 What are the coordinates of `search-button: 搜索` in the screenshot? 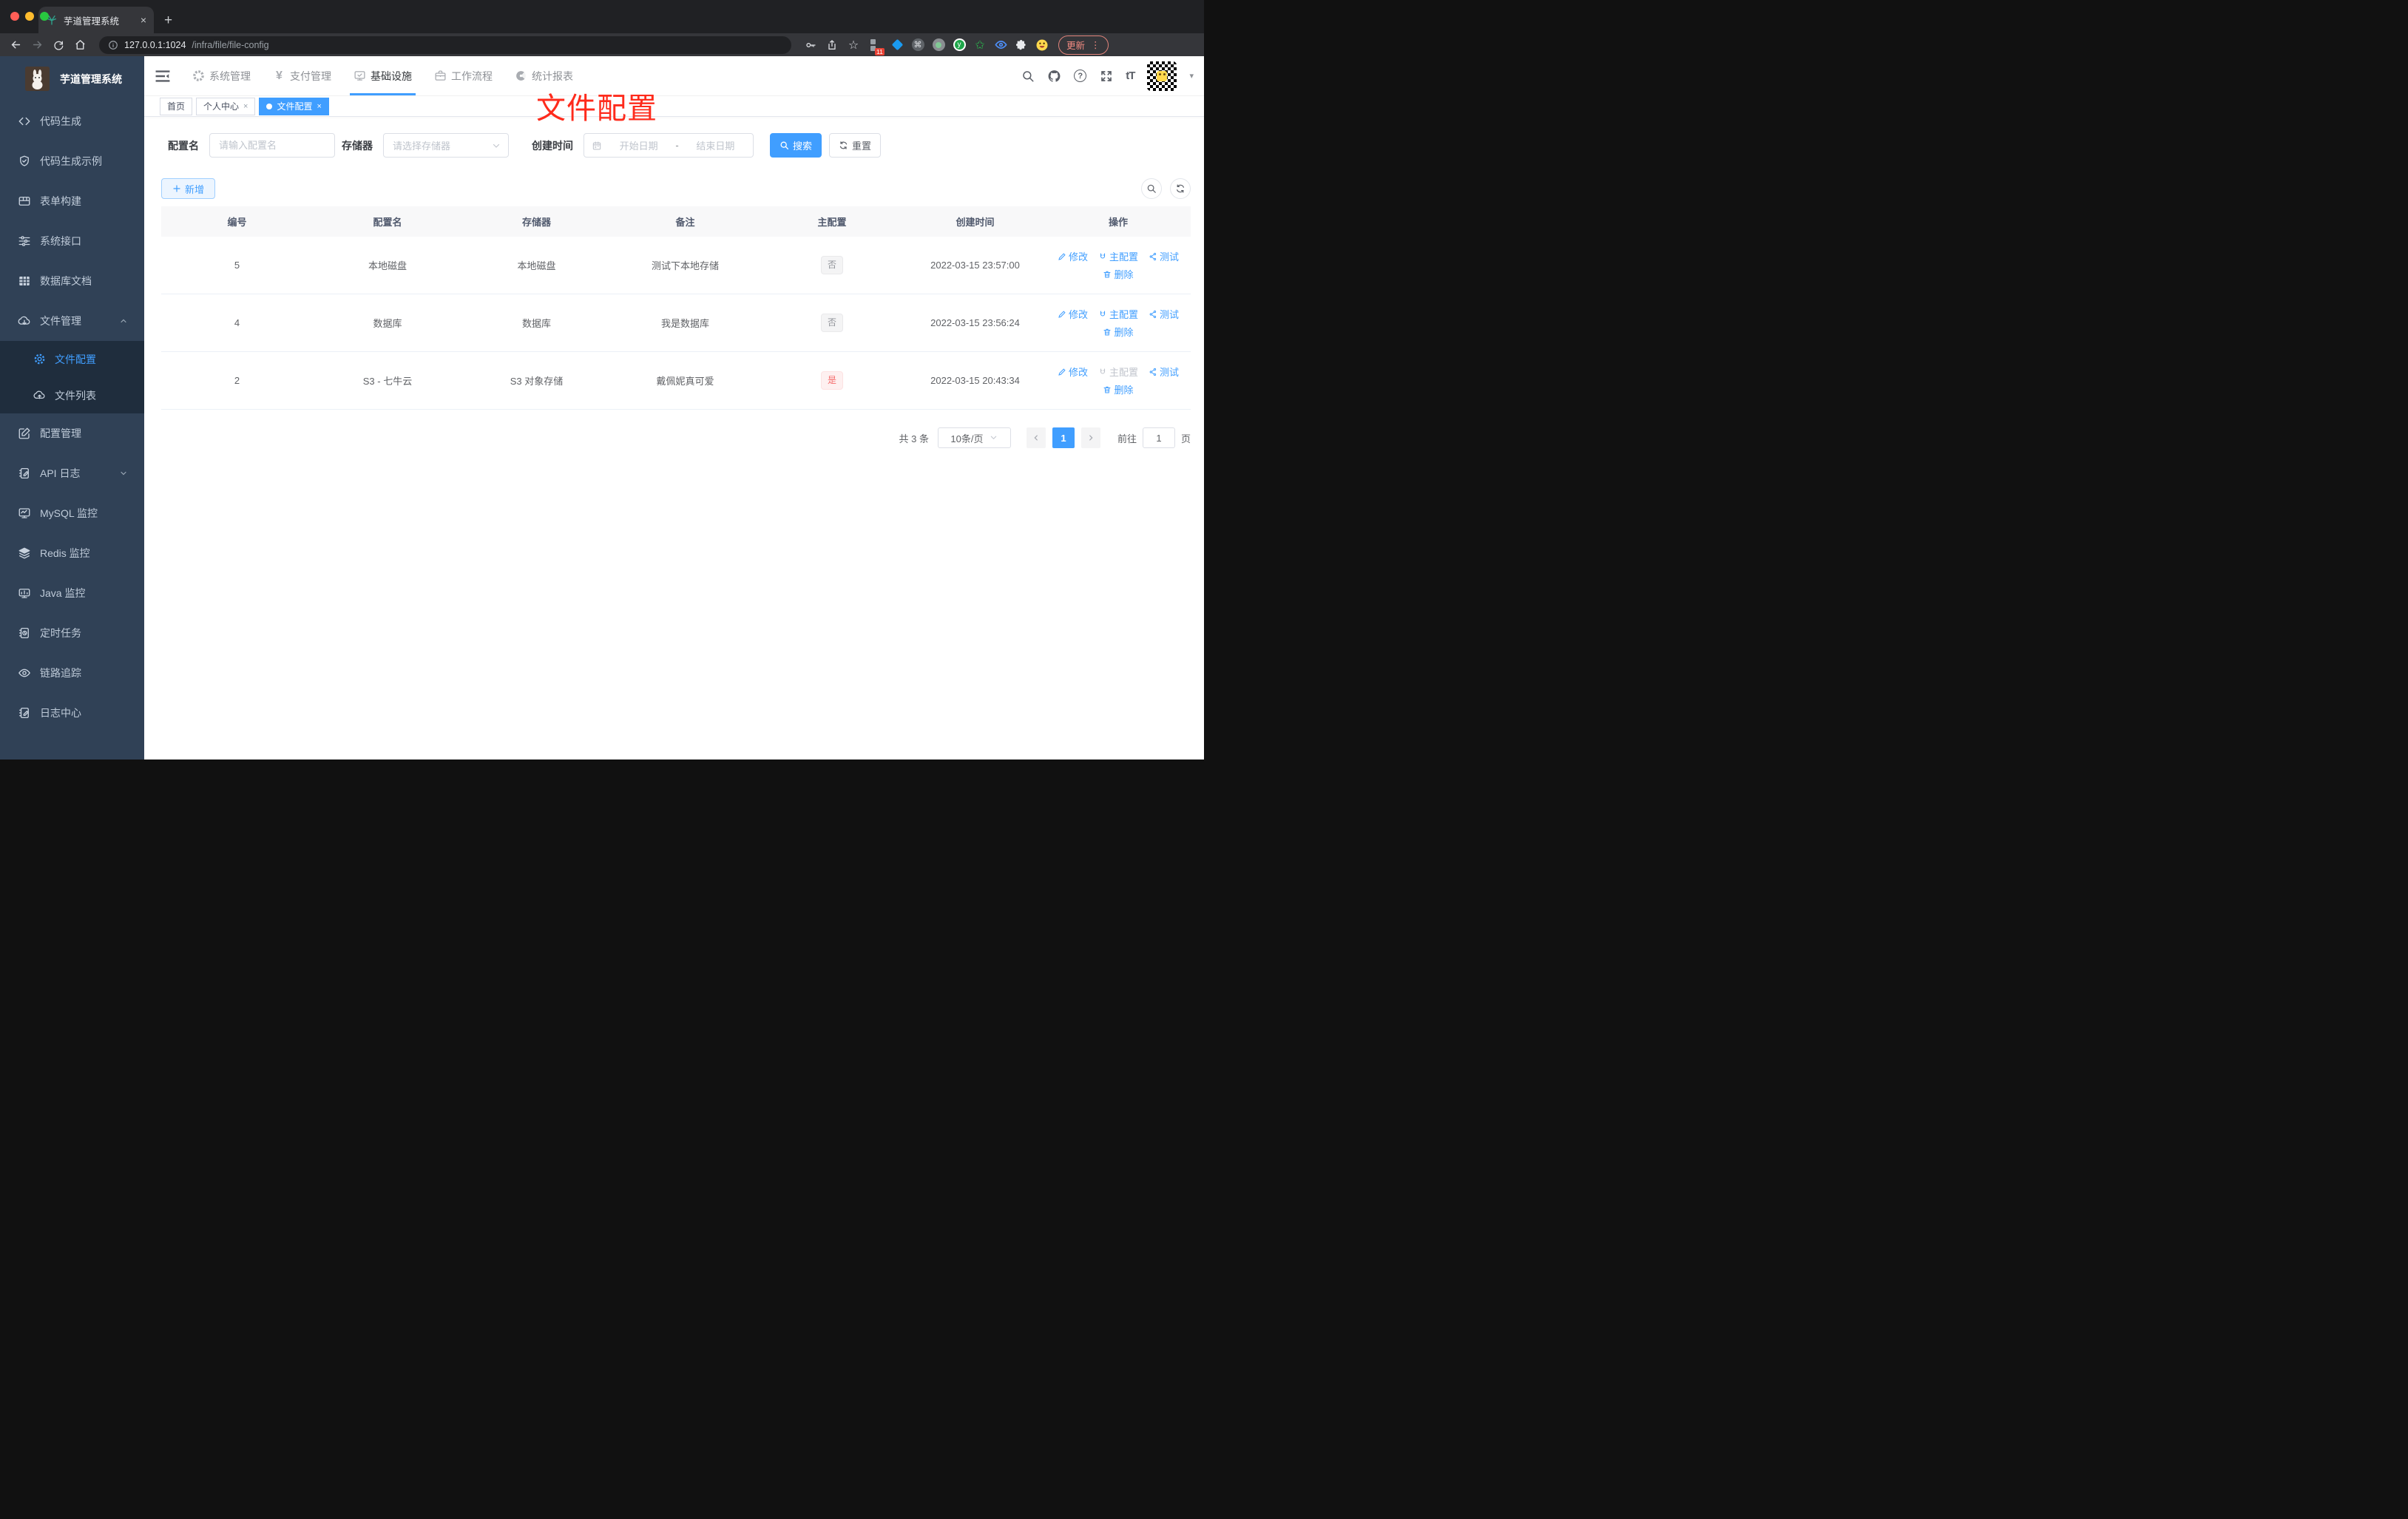 It's located at (796, 145).